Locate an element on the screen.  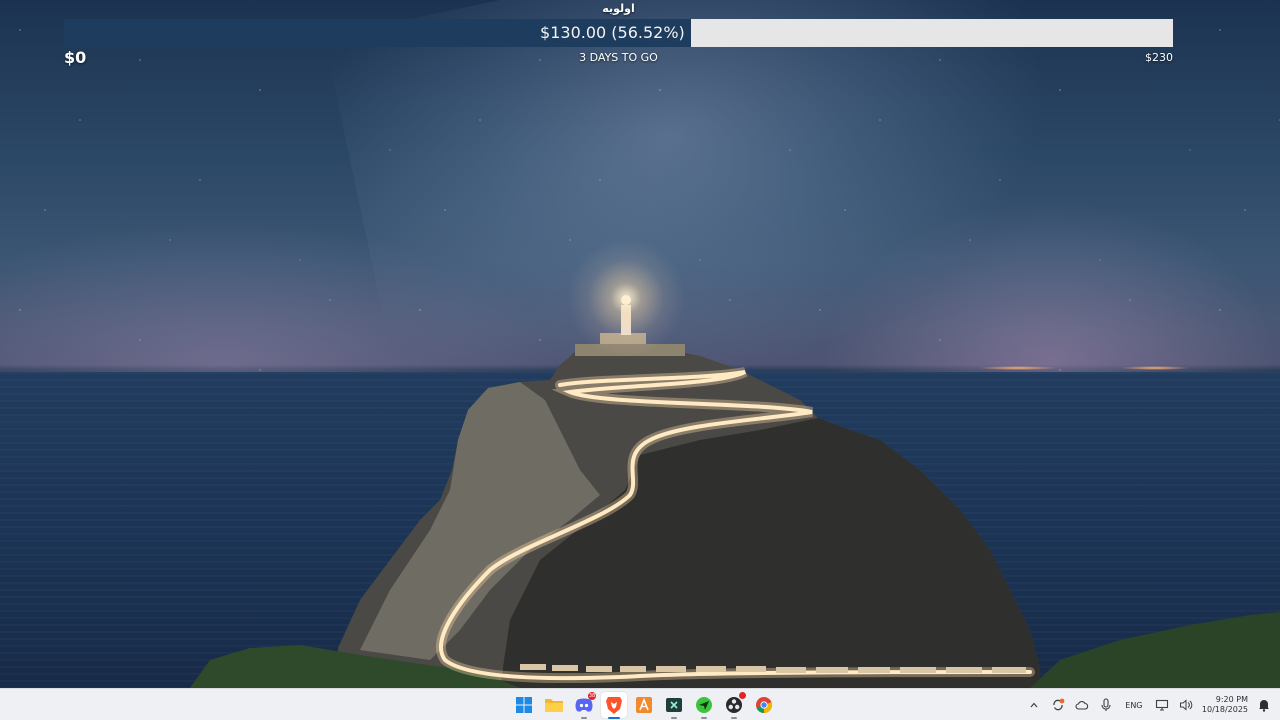
goal-target-amount: $230 is located at coordinates (1159, 57).